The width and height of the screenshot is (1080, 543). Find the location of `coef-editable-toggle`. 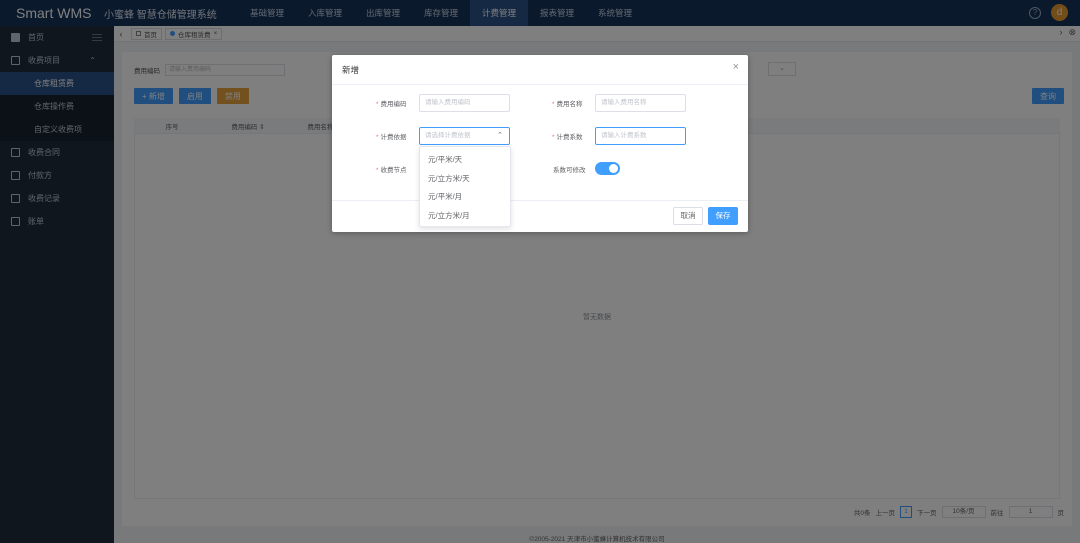

coef-editable-toggle is located at coordinates (607, 168).